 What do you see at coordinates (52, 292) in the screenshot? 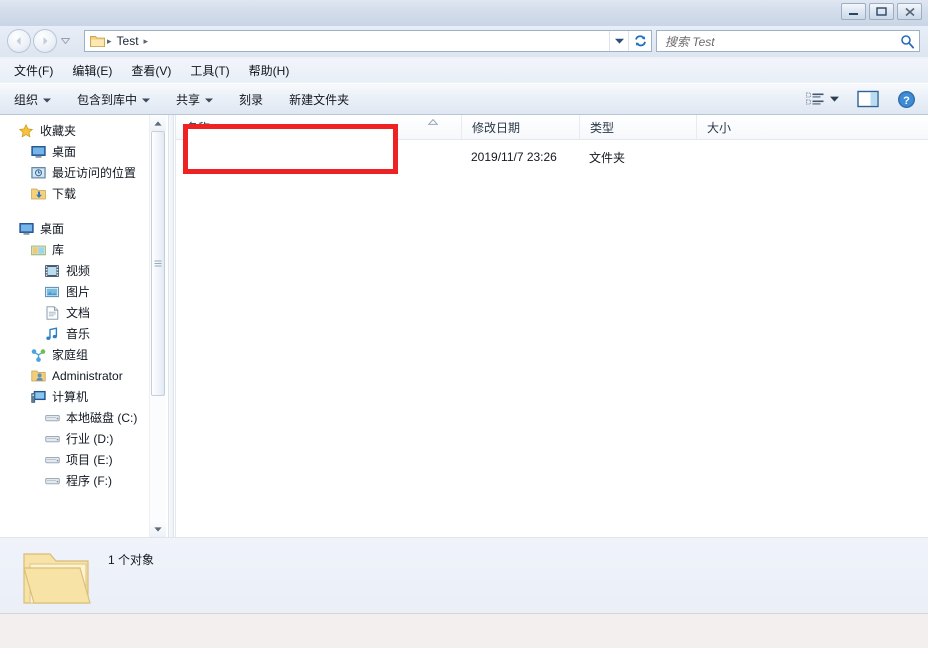
I see `pictures-icon` at bounding box center [52, 292].